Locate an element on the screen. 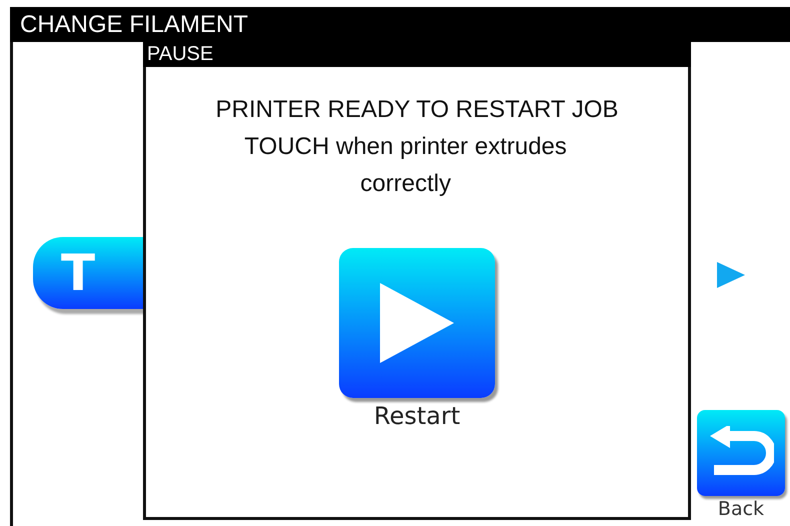  dialog-title: PAUSE is located at coordinates (417, 54).